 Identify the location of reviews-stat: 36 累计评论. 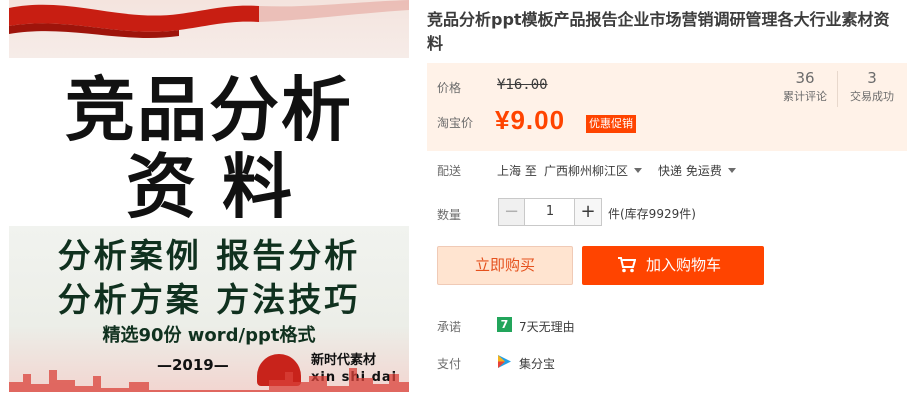
(805, 86).